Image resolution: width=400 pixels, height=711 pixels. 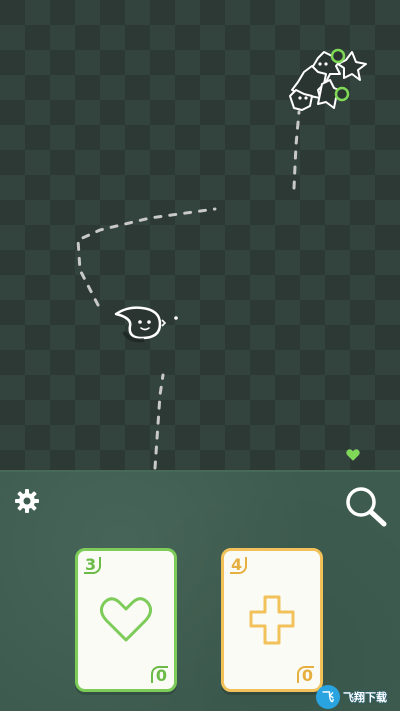 I want to click on enemy-cluster, so click(x=328, y=79).